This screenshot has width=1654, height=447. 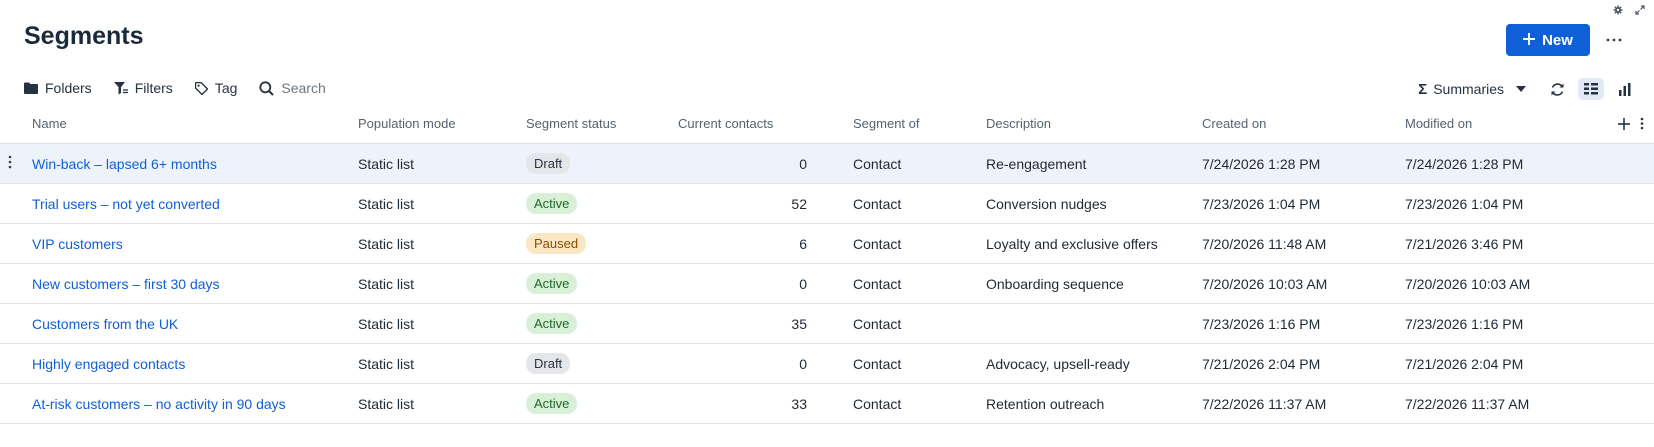 I want to click on header-segment-of: Segment of, so click(x=887, y=123).